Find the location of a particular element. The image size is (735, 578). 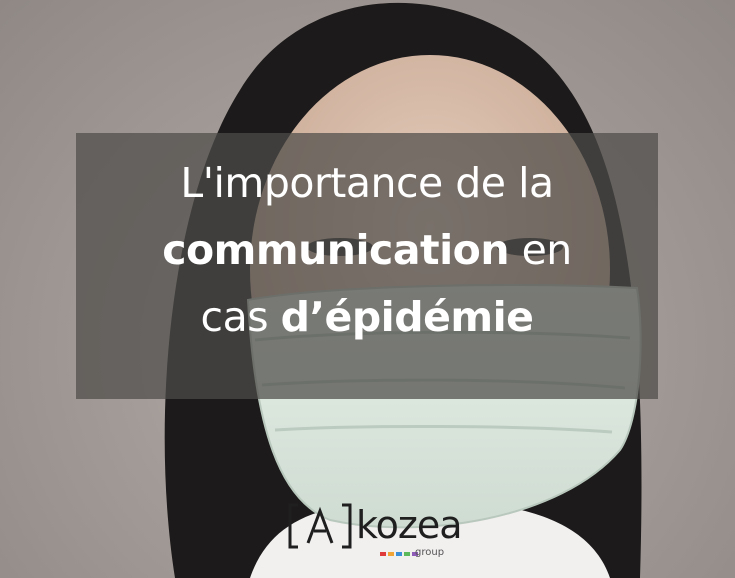

headline-line-3-plain: cas is located at coordinates (240, 317).